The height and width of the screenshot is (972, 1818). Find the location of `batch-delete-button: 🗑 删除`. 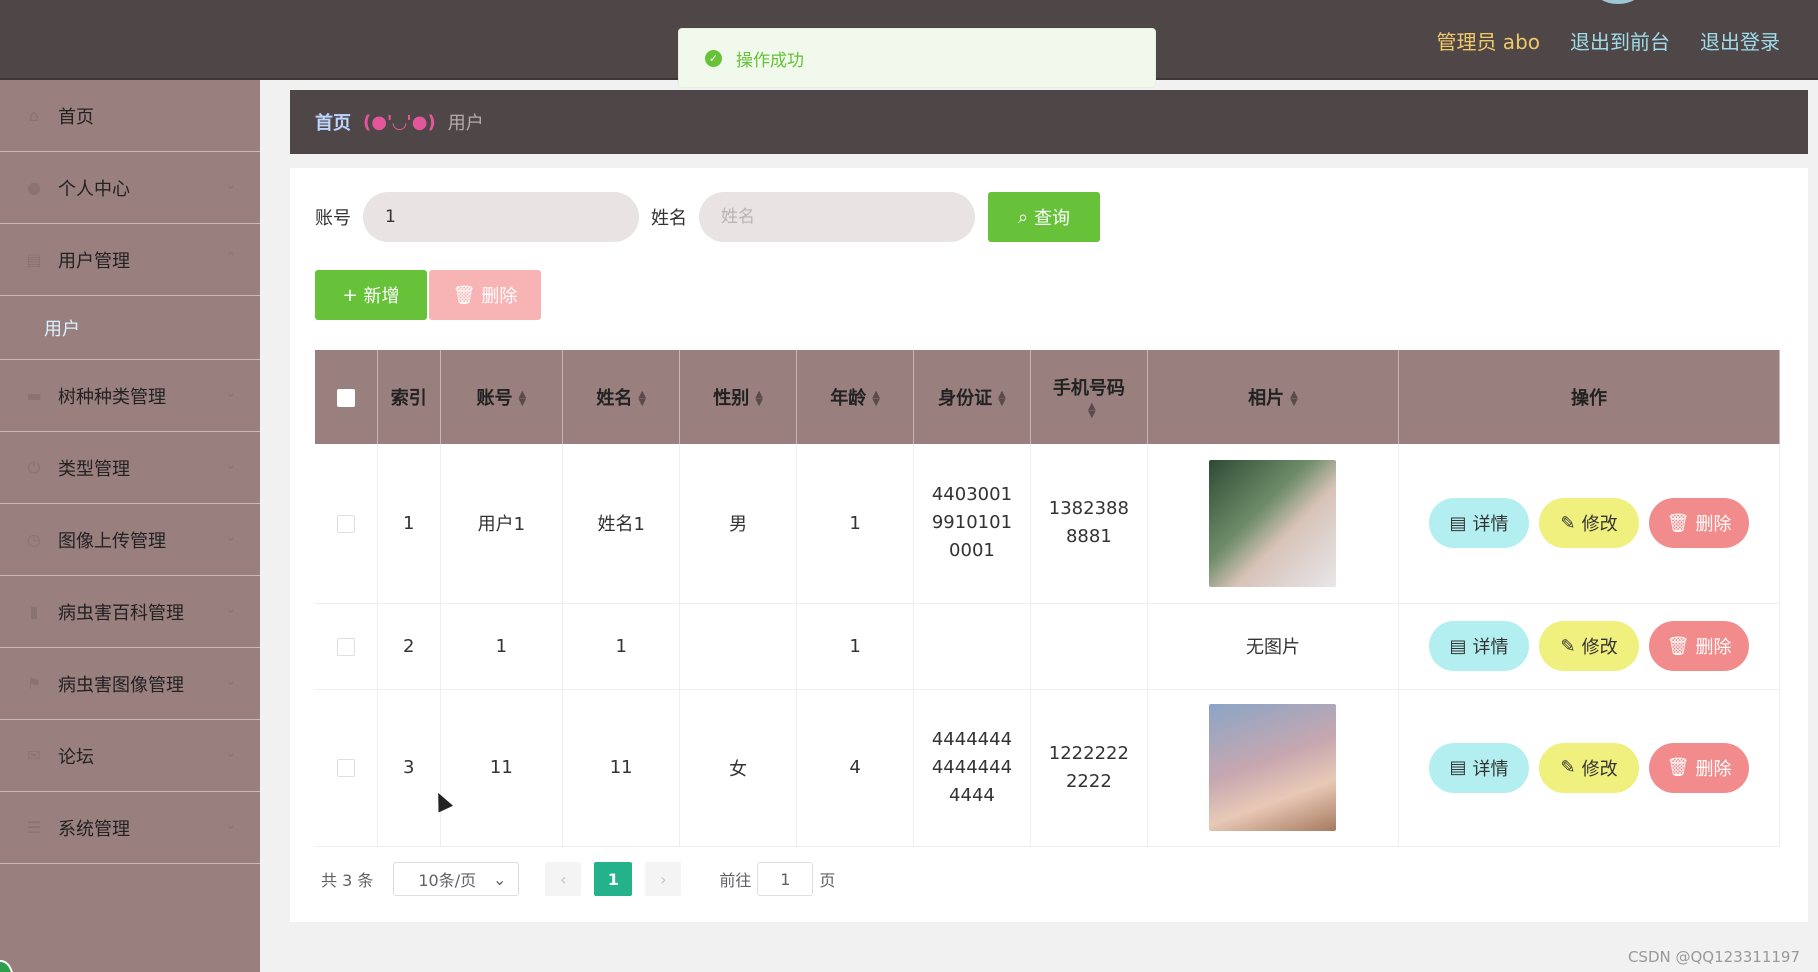

batch-delete-button: 🗑 删除 is located at coordinates (485, 295).